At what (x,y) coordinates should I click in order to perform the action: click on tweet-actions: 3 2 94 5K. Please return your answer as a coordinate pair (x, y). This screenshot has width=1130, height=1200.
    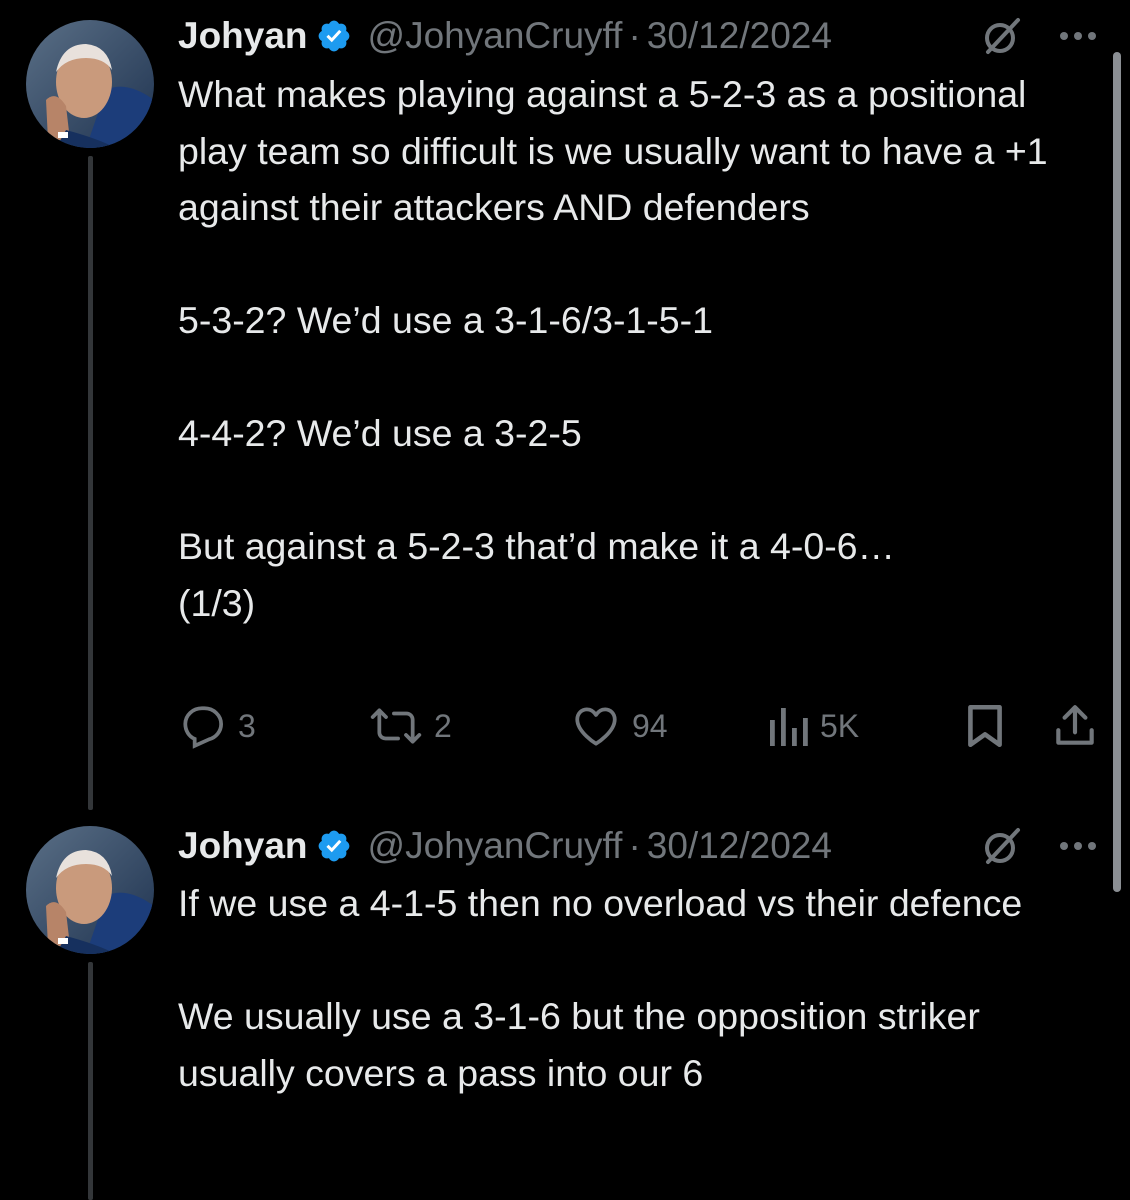
    Looking at the image, I should click on (555, 726).